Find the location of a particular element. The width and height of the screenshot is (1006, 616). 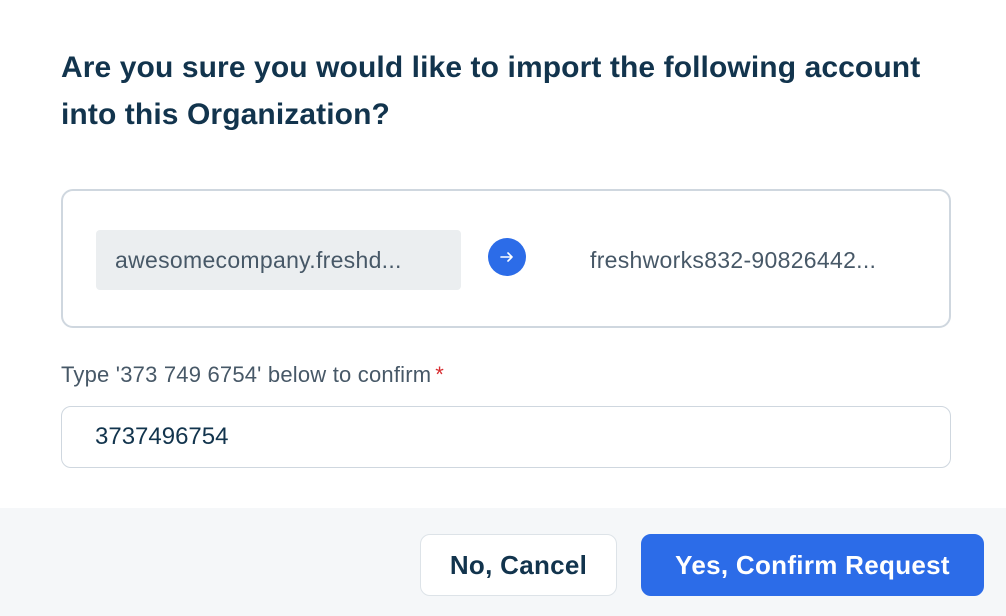

required-marker: * is located at coordinates (440, 374).